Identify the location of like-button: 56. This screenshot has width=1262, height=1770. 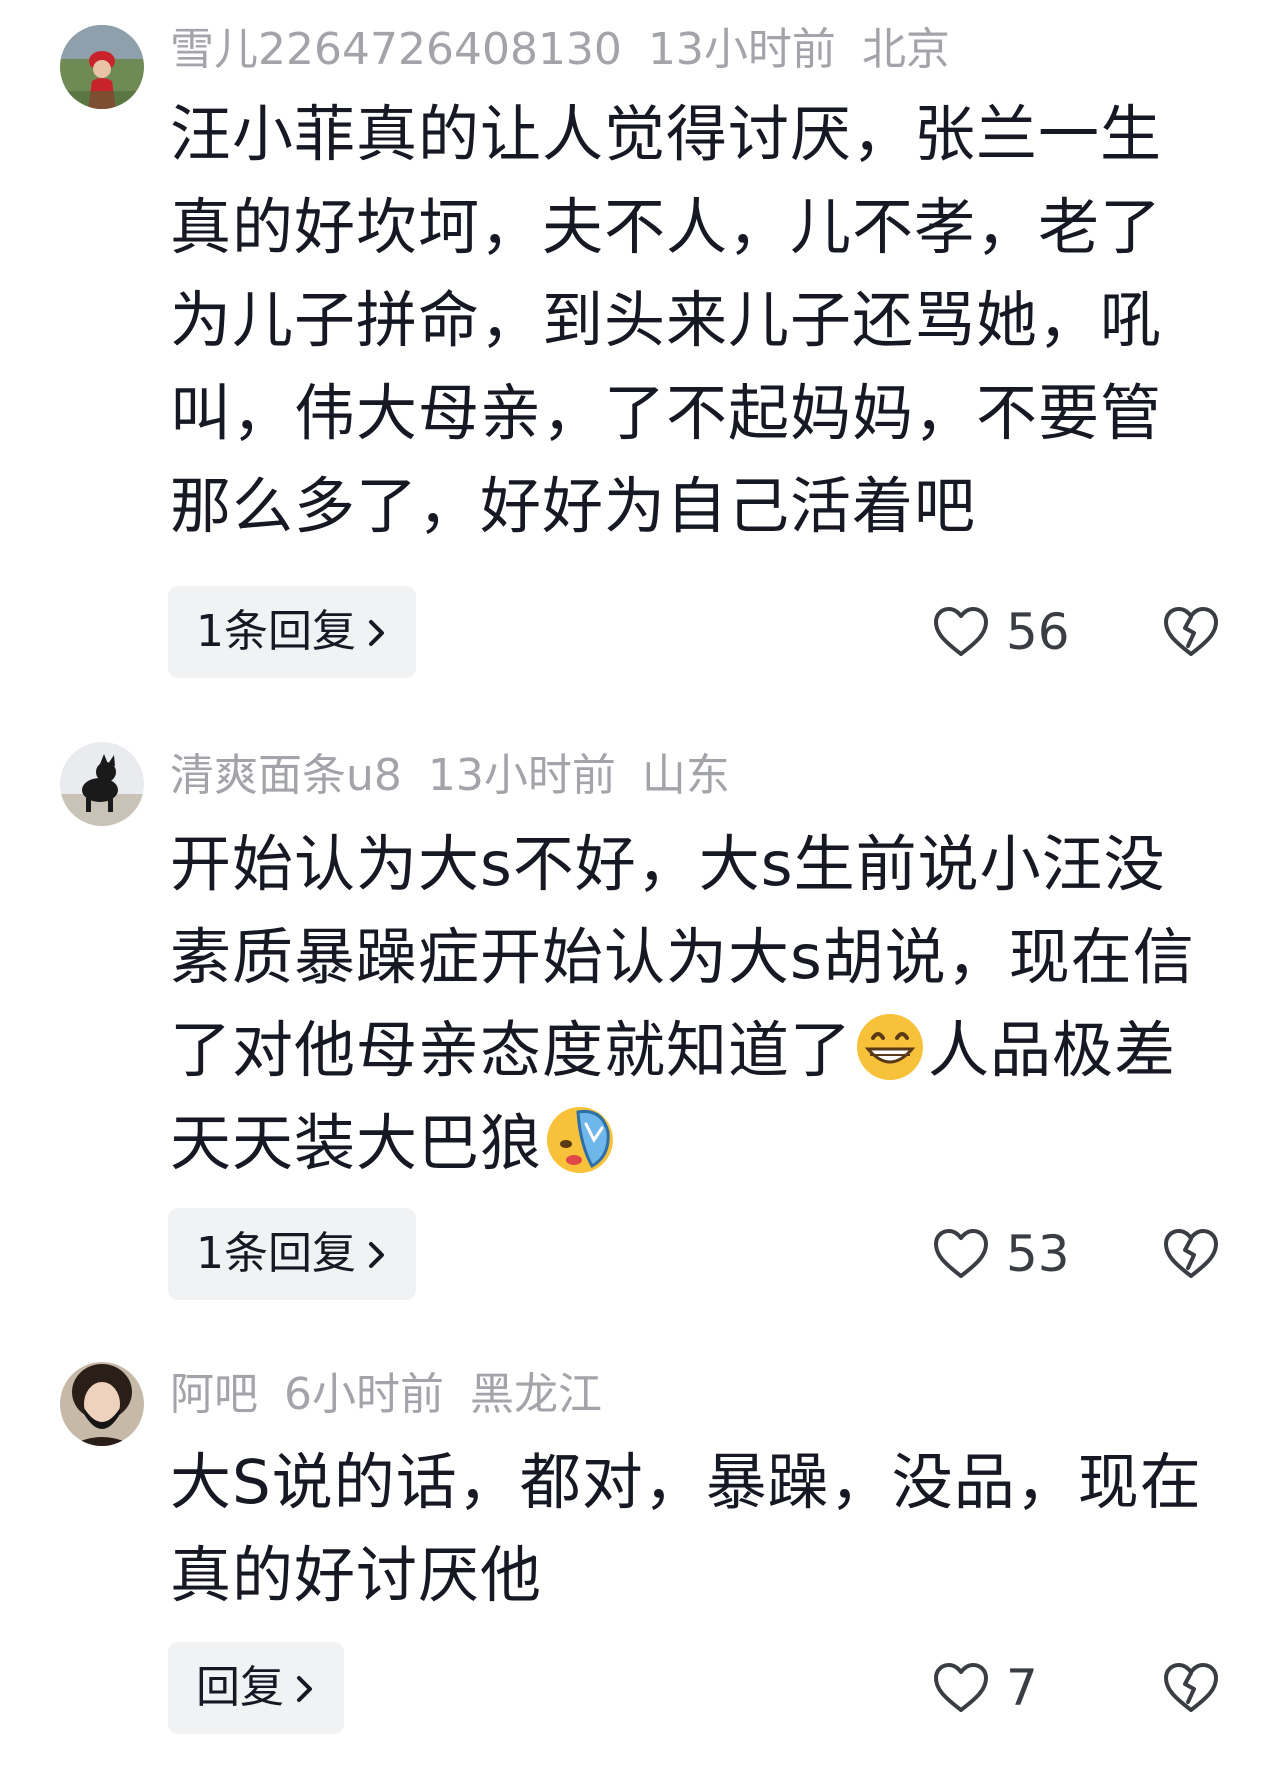
(1001, 632).